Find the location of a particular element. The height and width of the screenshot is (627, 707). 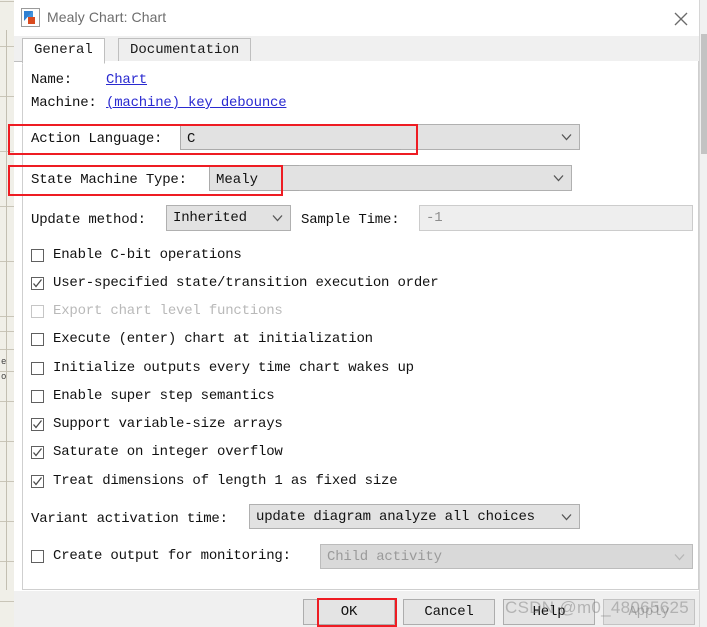

machine-link: (machine) key debounce is located at coordinates (196, 103).